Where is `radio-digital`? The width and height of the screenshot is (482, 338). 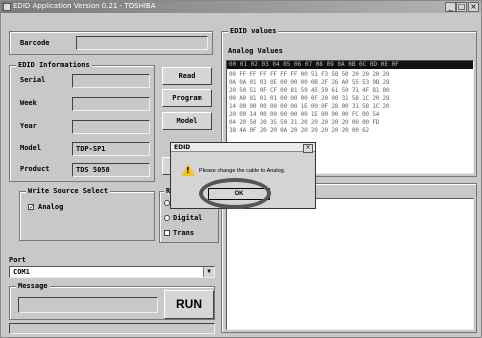 radio-digital is located at coordinates (167, 218).